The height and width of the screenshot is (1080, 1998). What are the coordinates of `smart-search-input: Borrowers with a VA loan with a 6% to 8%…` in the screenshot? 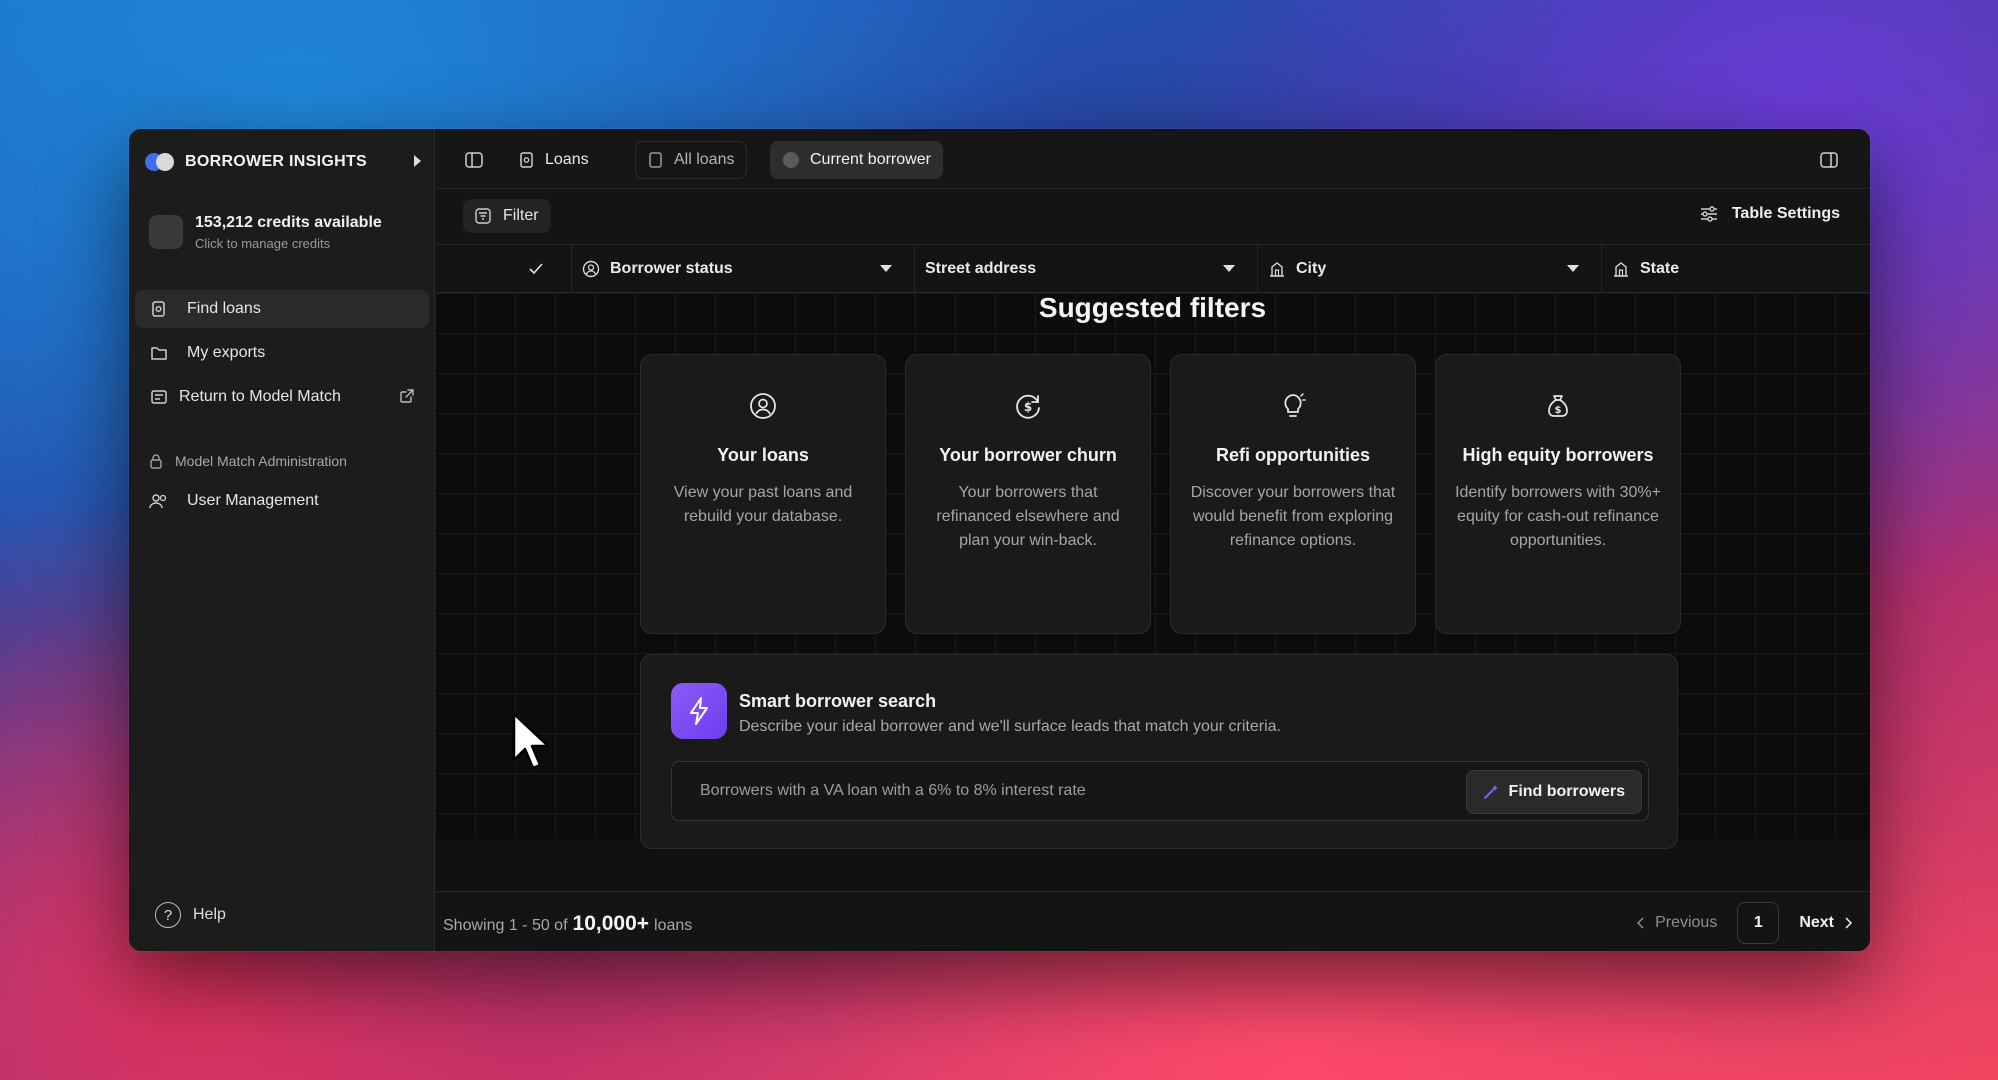 It's located at (1160, 791).